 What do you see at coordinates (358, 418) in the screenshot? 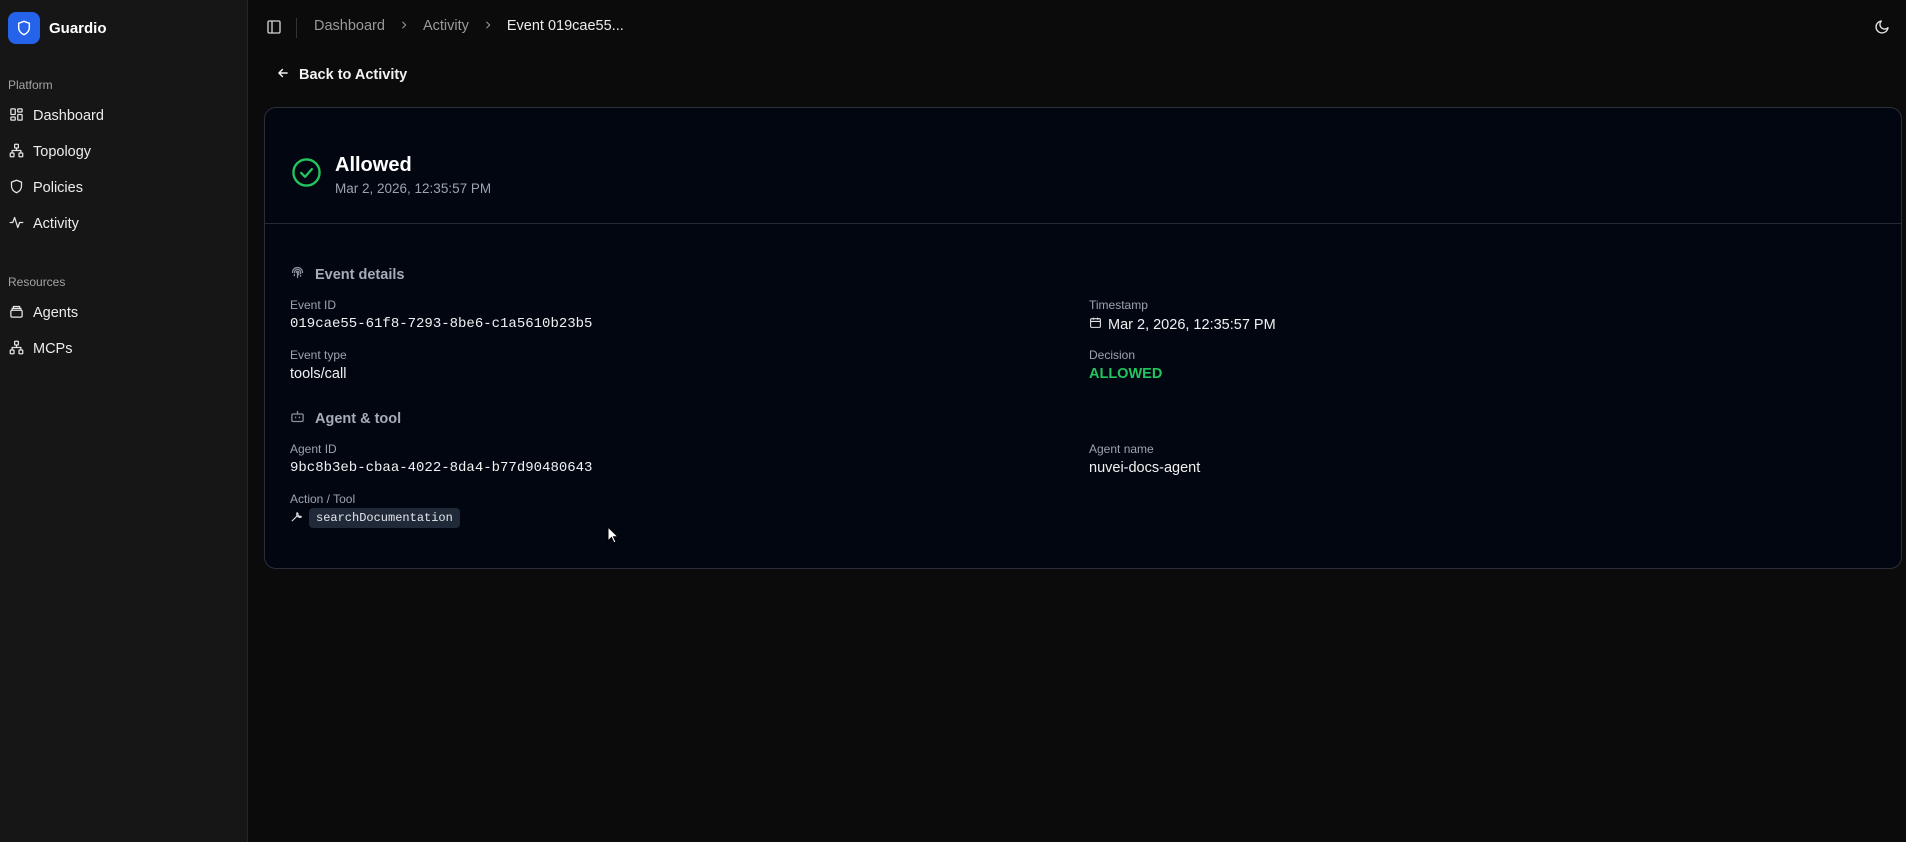
I see `section-title-text: Agent & tool` at bounding box center [358, 418].